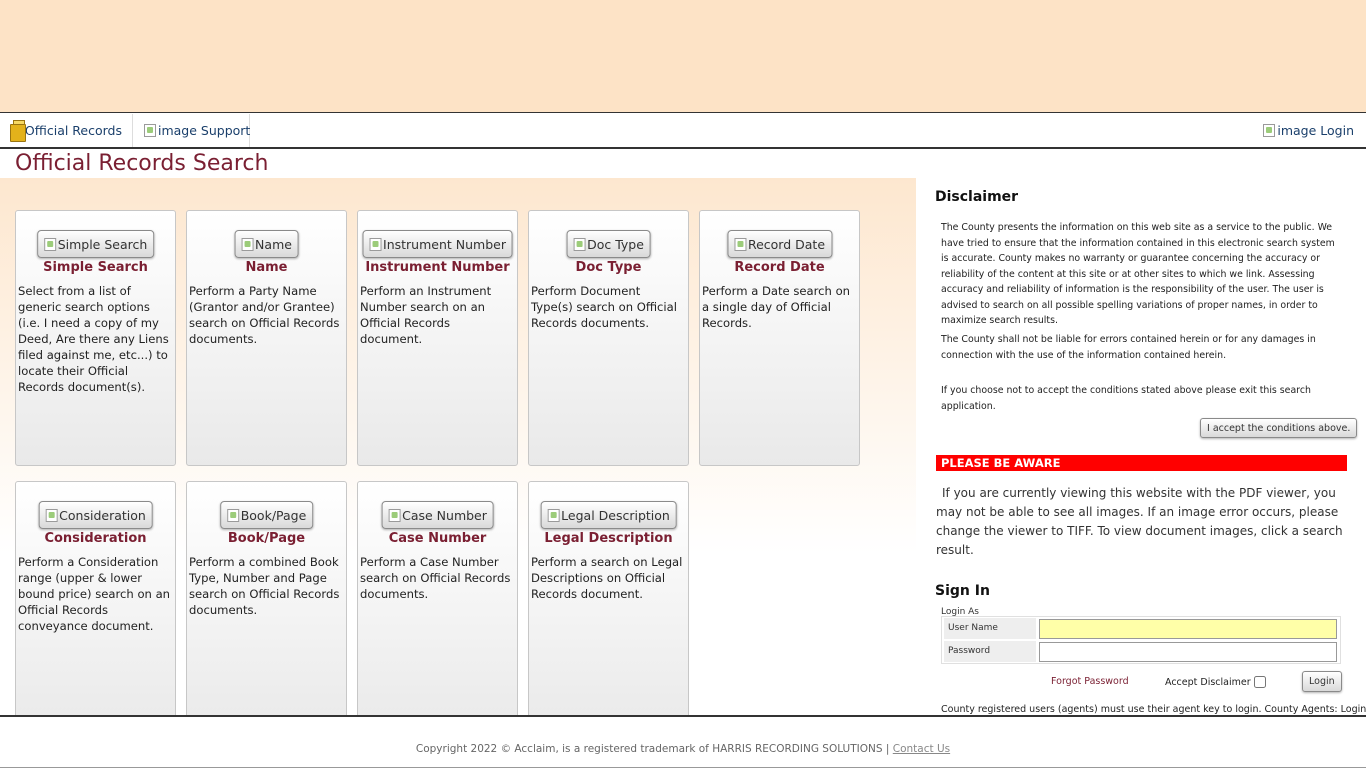  What do you see at coordinates (266, 515) in the screenshot?
I see `book-page-button: Book/Page` at bounding box center [266, 515].